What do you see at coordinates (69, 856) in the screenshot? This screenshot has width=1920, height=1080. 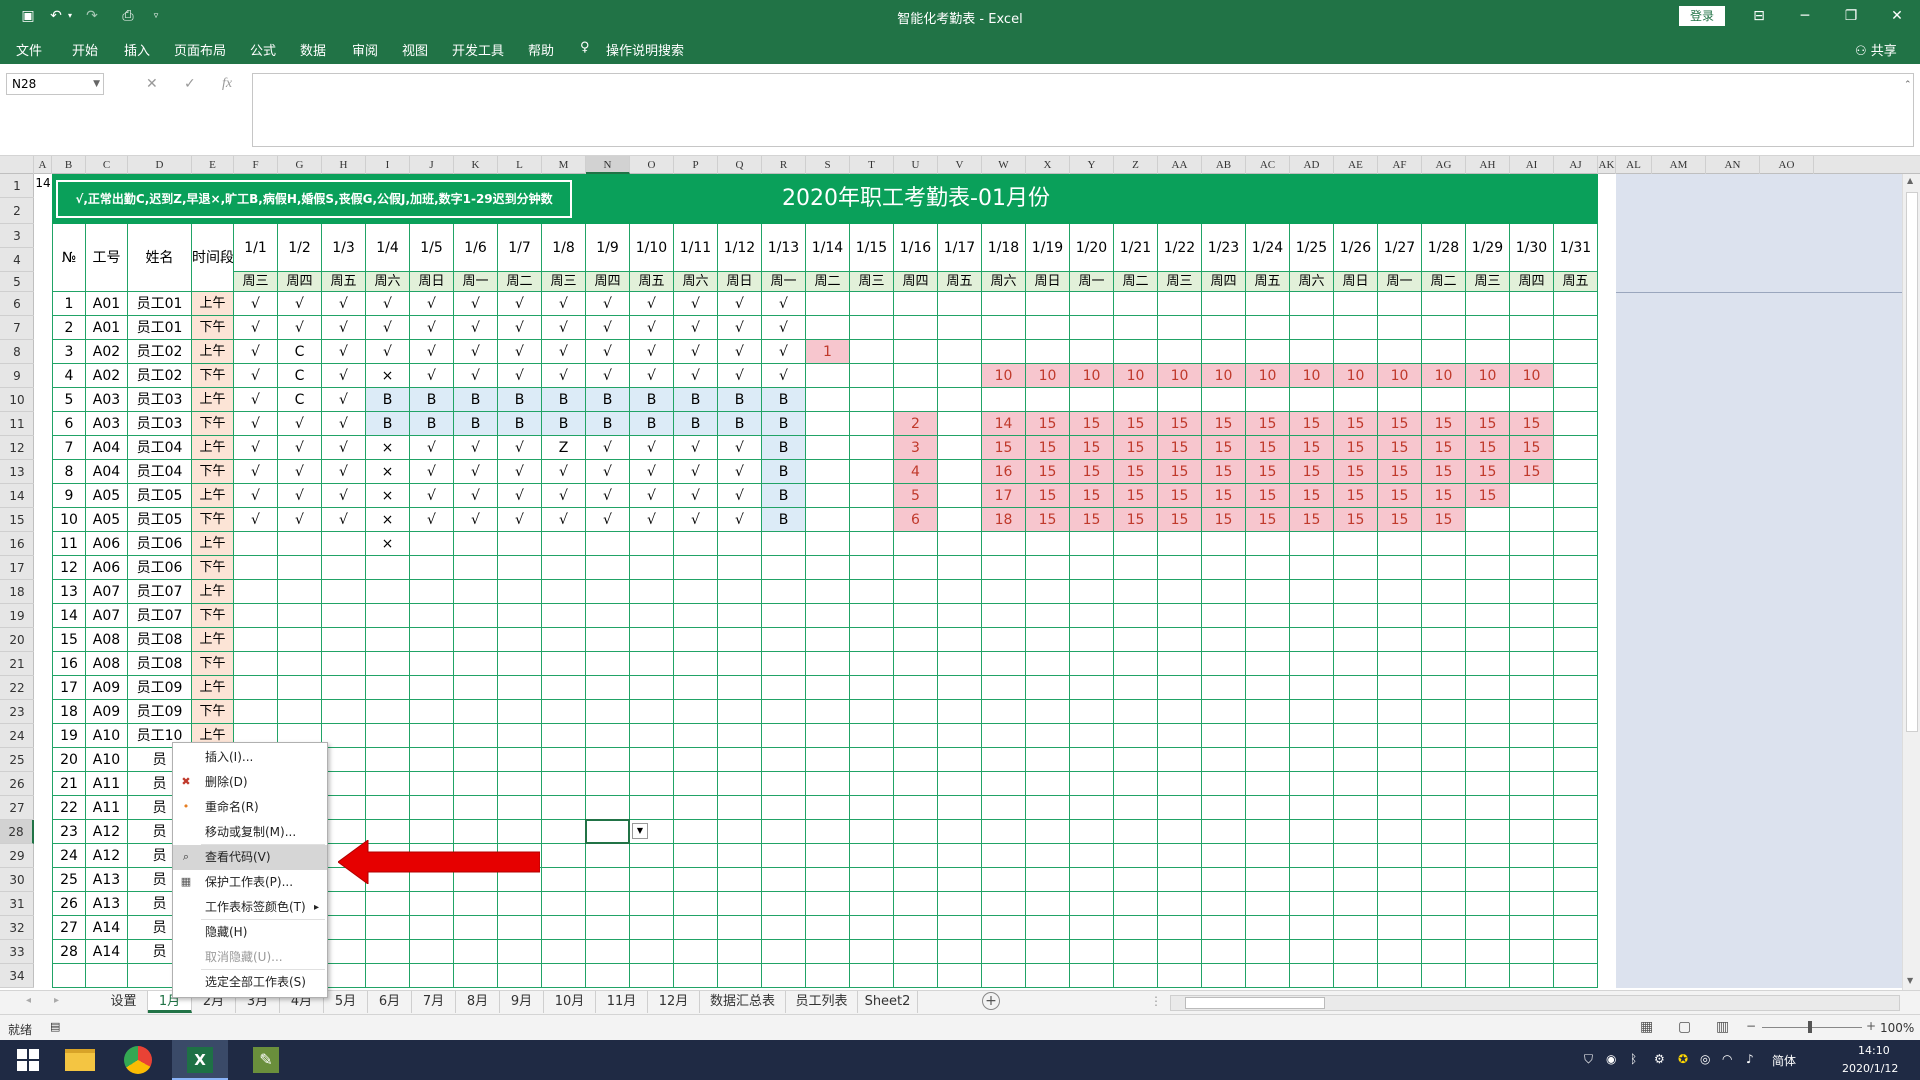 I see `row-number: 24` at bounding box center [69, 856].